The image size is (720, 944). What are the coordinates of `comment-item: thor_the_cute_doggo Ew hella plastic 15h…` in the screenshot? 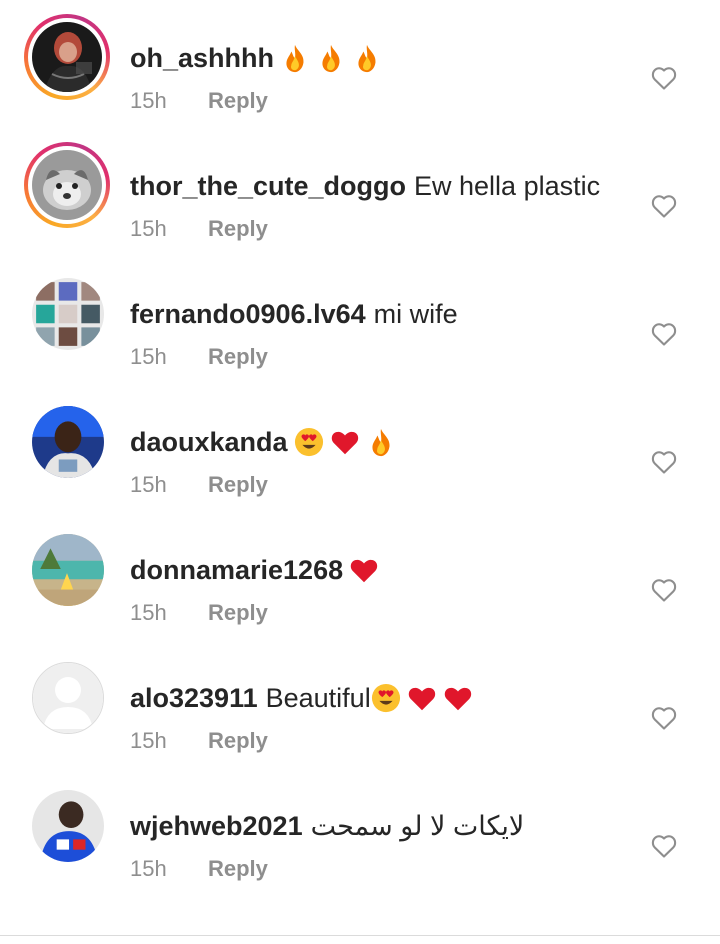 It's located at (360, 192).